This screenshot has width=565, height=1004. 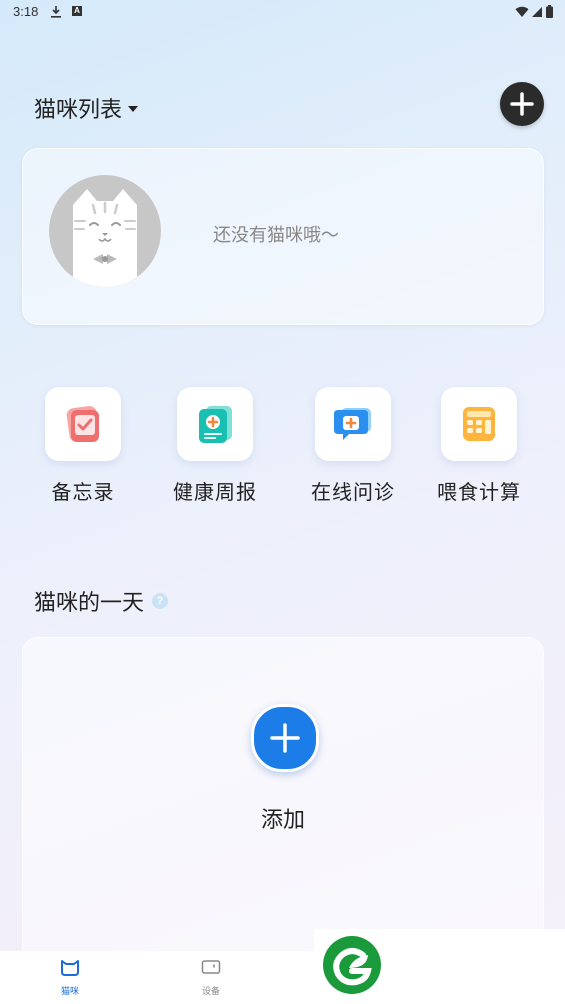 I want to click on feature-online-consultation: 在线问诊, so click(x=353, y=446).